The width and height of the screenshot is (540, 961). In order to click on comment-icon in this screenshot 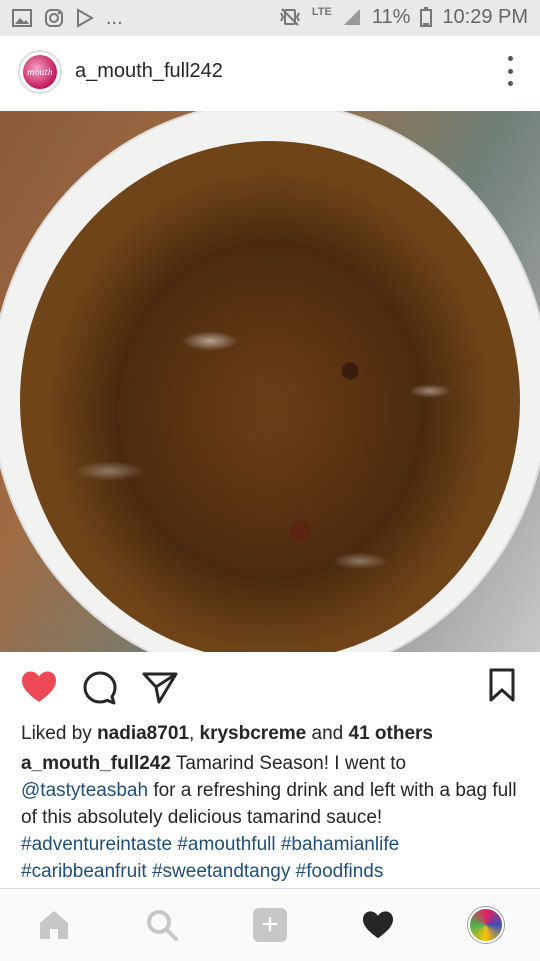, I will do `click(100, 688)`.